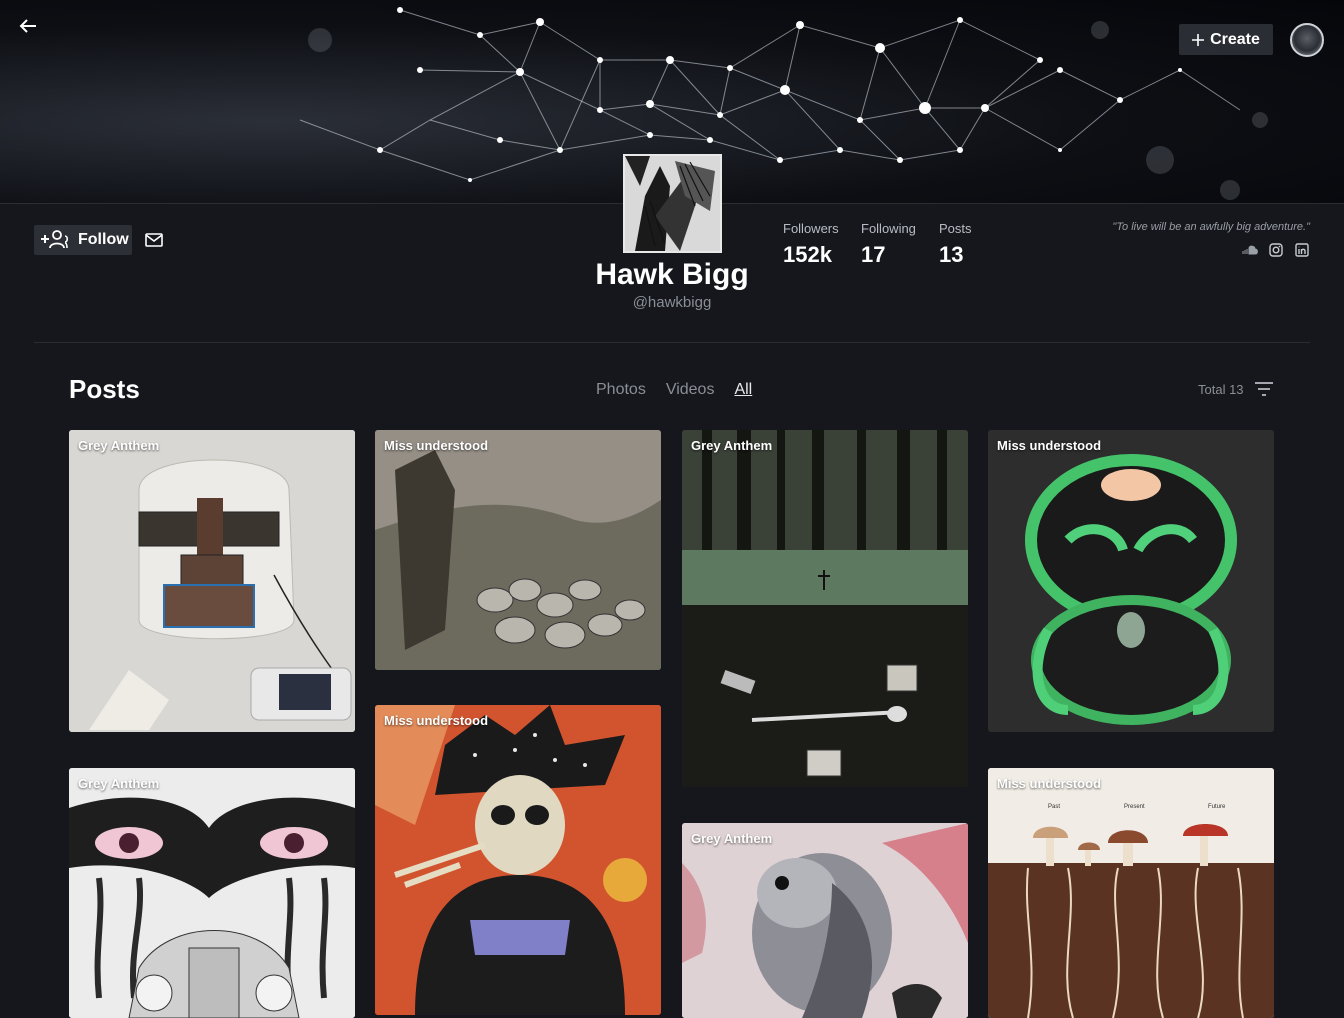 This screenshot has width=1344, height=1018. What do you see at coordinates (1264, 390) in the screenshot?
I see `filter-icon` at bounding box center [1264, 390].